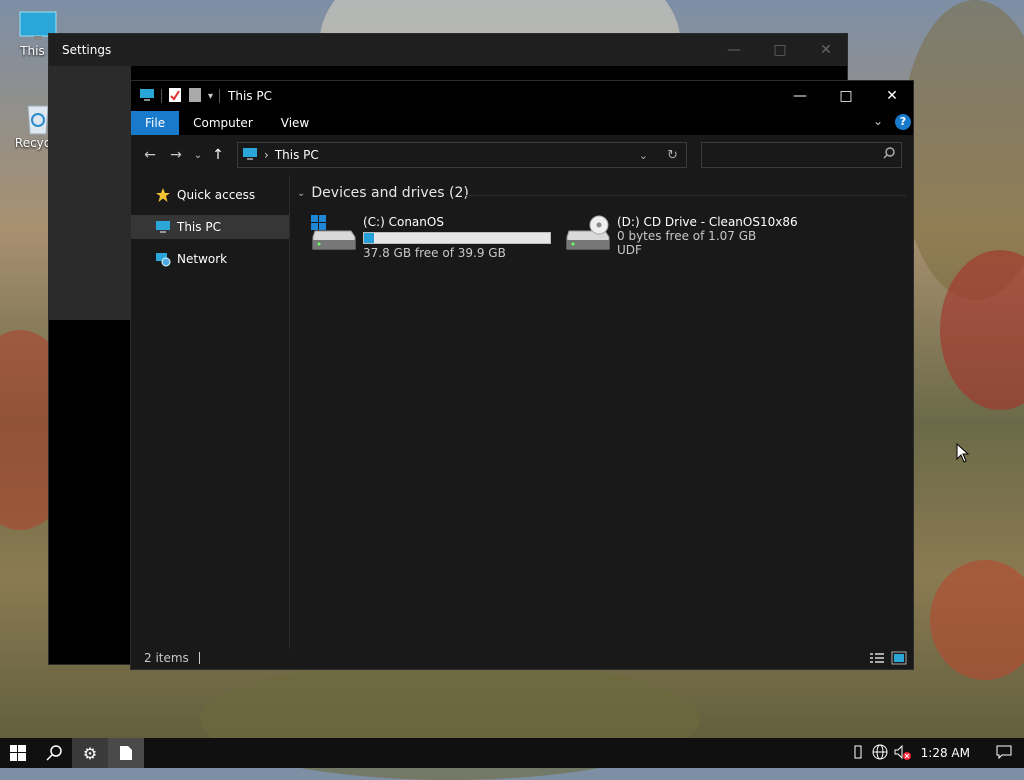 The image size is (1024, 780). Describe the element at coordinates (1004, 753) in the screenshot. I see `notifications-icon` at that location.